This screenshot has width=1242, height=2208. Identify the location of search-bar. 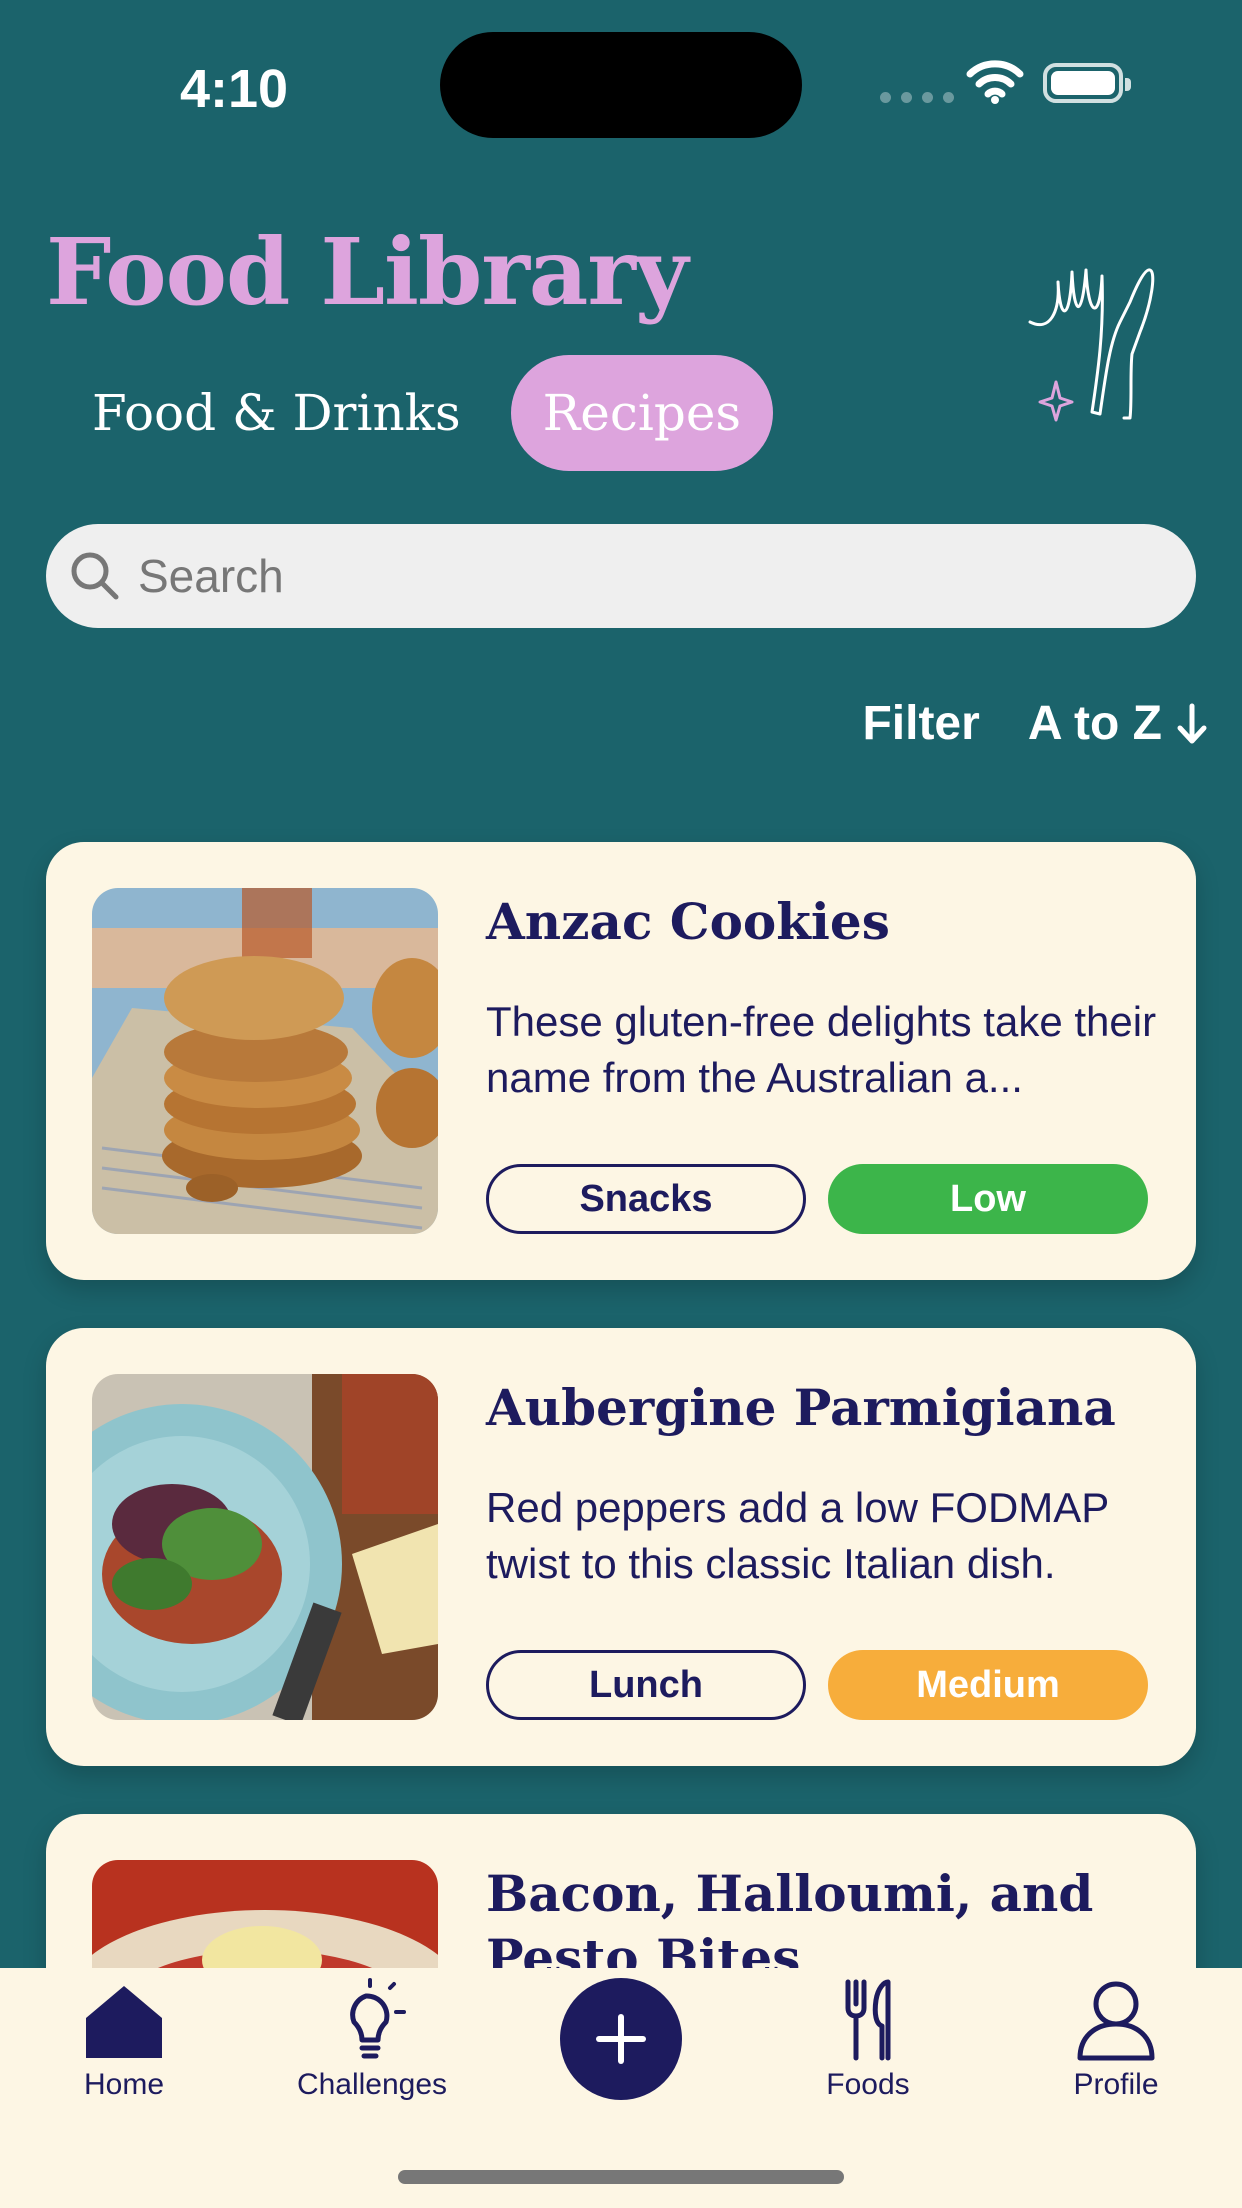
(621, 576).